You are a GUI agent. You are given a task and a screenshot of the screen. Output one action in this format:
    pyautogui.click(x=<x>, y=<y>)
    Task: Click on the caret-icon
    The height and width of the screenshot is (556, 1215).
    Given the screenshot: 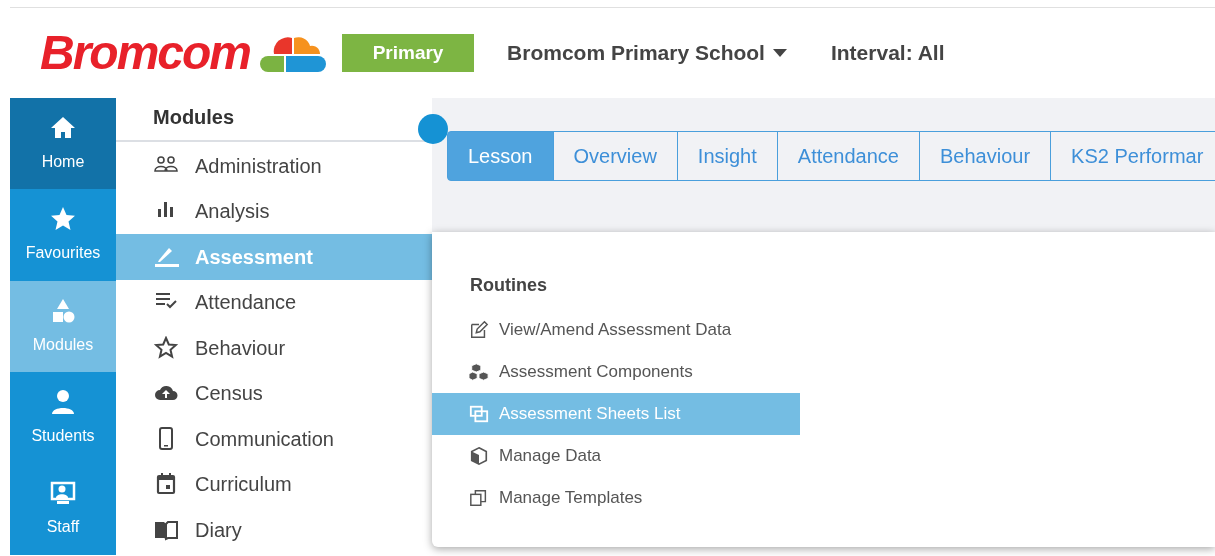 What is the action you would take?
    pyautogui.click(x=779, y=53)
    